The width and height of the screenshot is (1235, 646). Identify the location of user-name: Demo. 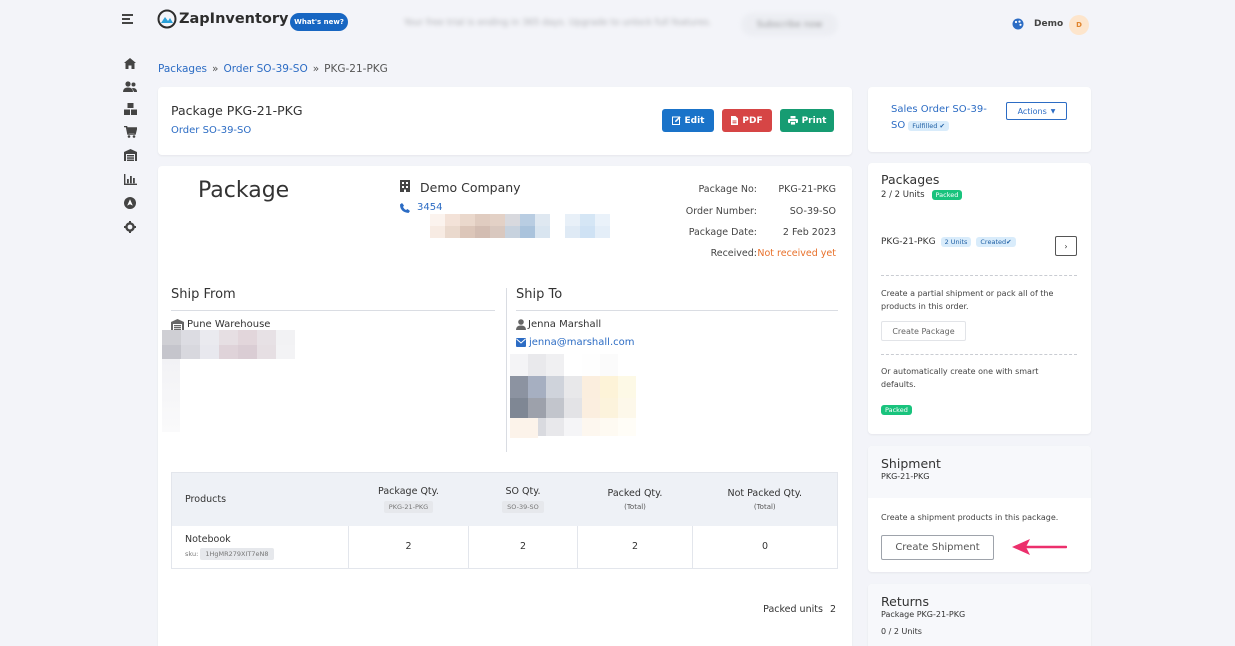
(1048, 24).